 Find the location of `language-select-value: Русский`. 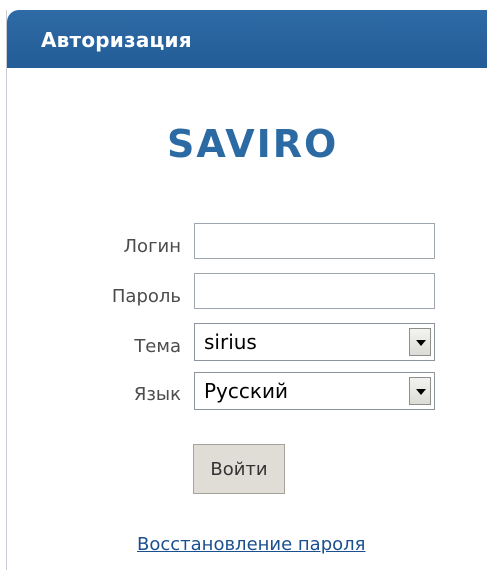

language-select-value: Русский is located at coordinates (246, 391).